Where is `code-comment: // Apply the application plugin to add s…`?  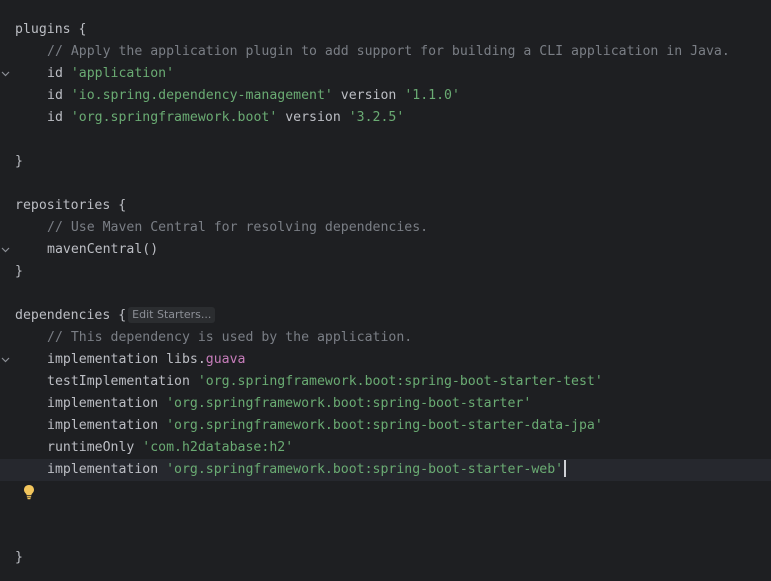 code-comment: // Apply the application plugin to add s… is located at coordinates (388, 51).